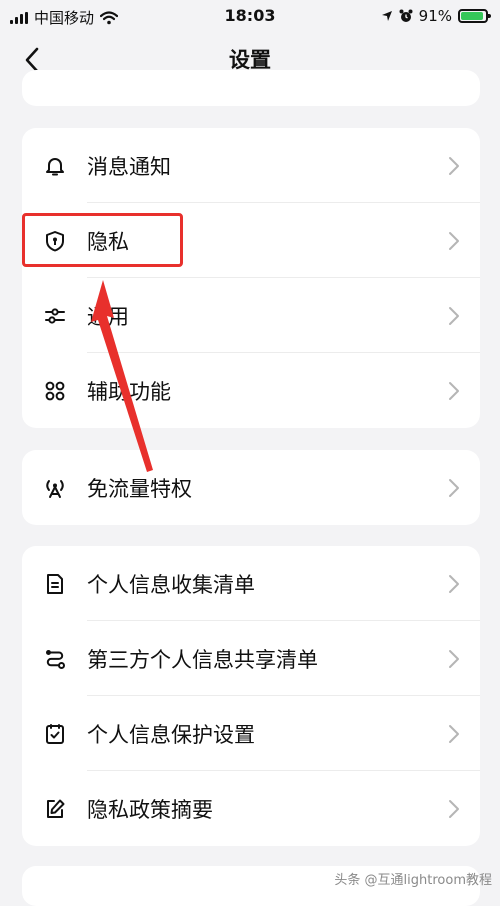 The width and height of the screenshot is (500, 906). I want to click on settings-item-label: 消息通知, so click(129, 166).